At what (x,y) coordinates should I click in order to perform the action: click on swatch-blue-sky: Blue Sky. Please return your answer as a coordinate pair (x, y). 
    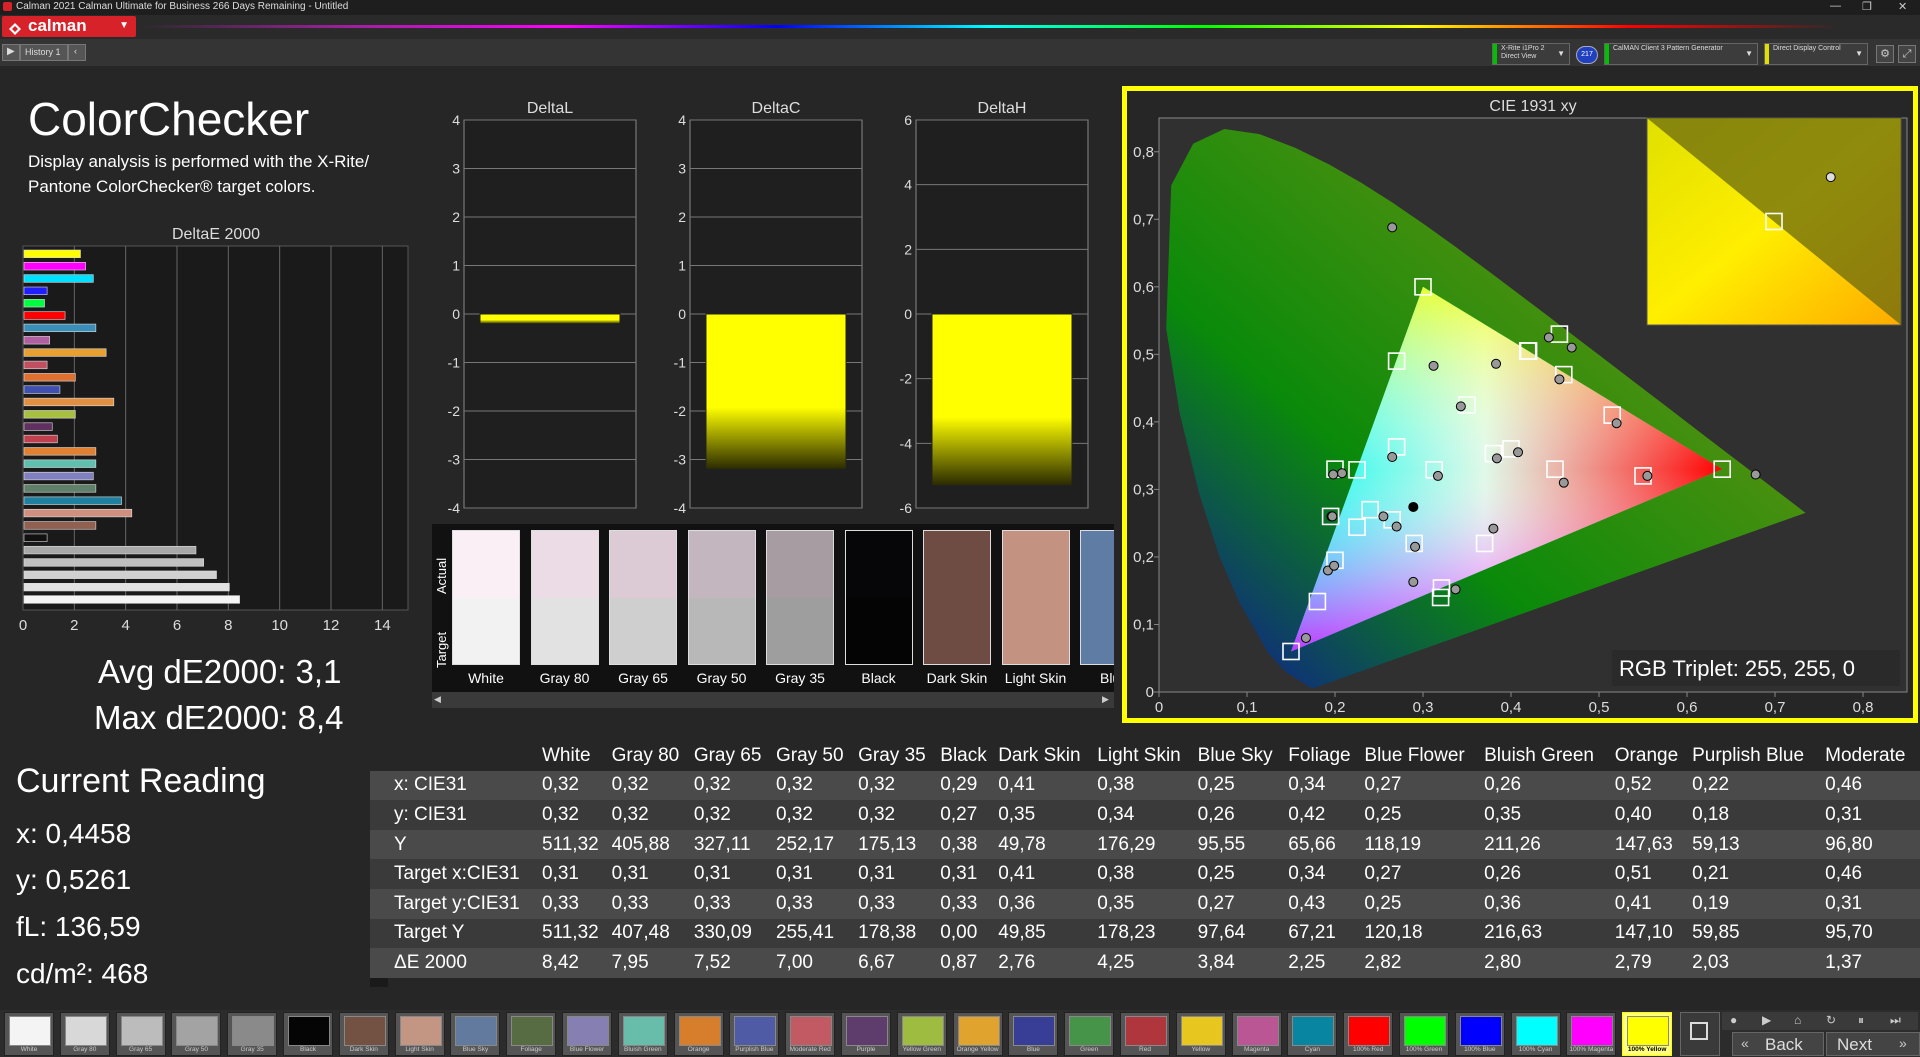
    Looking at the image, I should click on (475, 1034).